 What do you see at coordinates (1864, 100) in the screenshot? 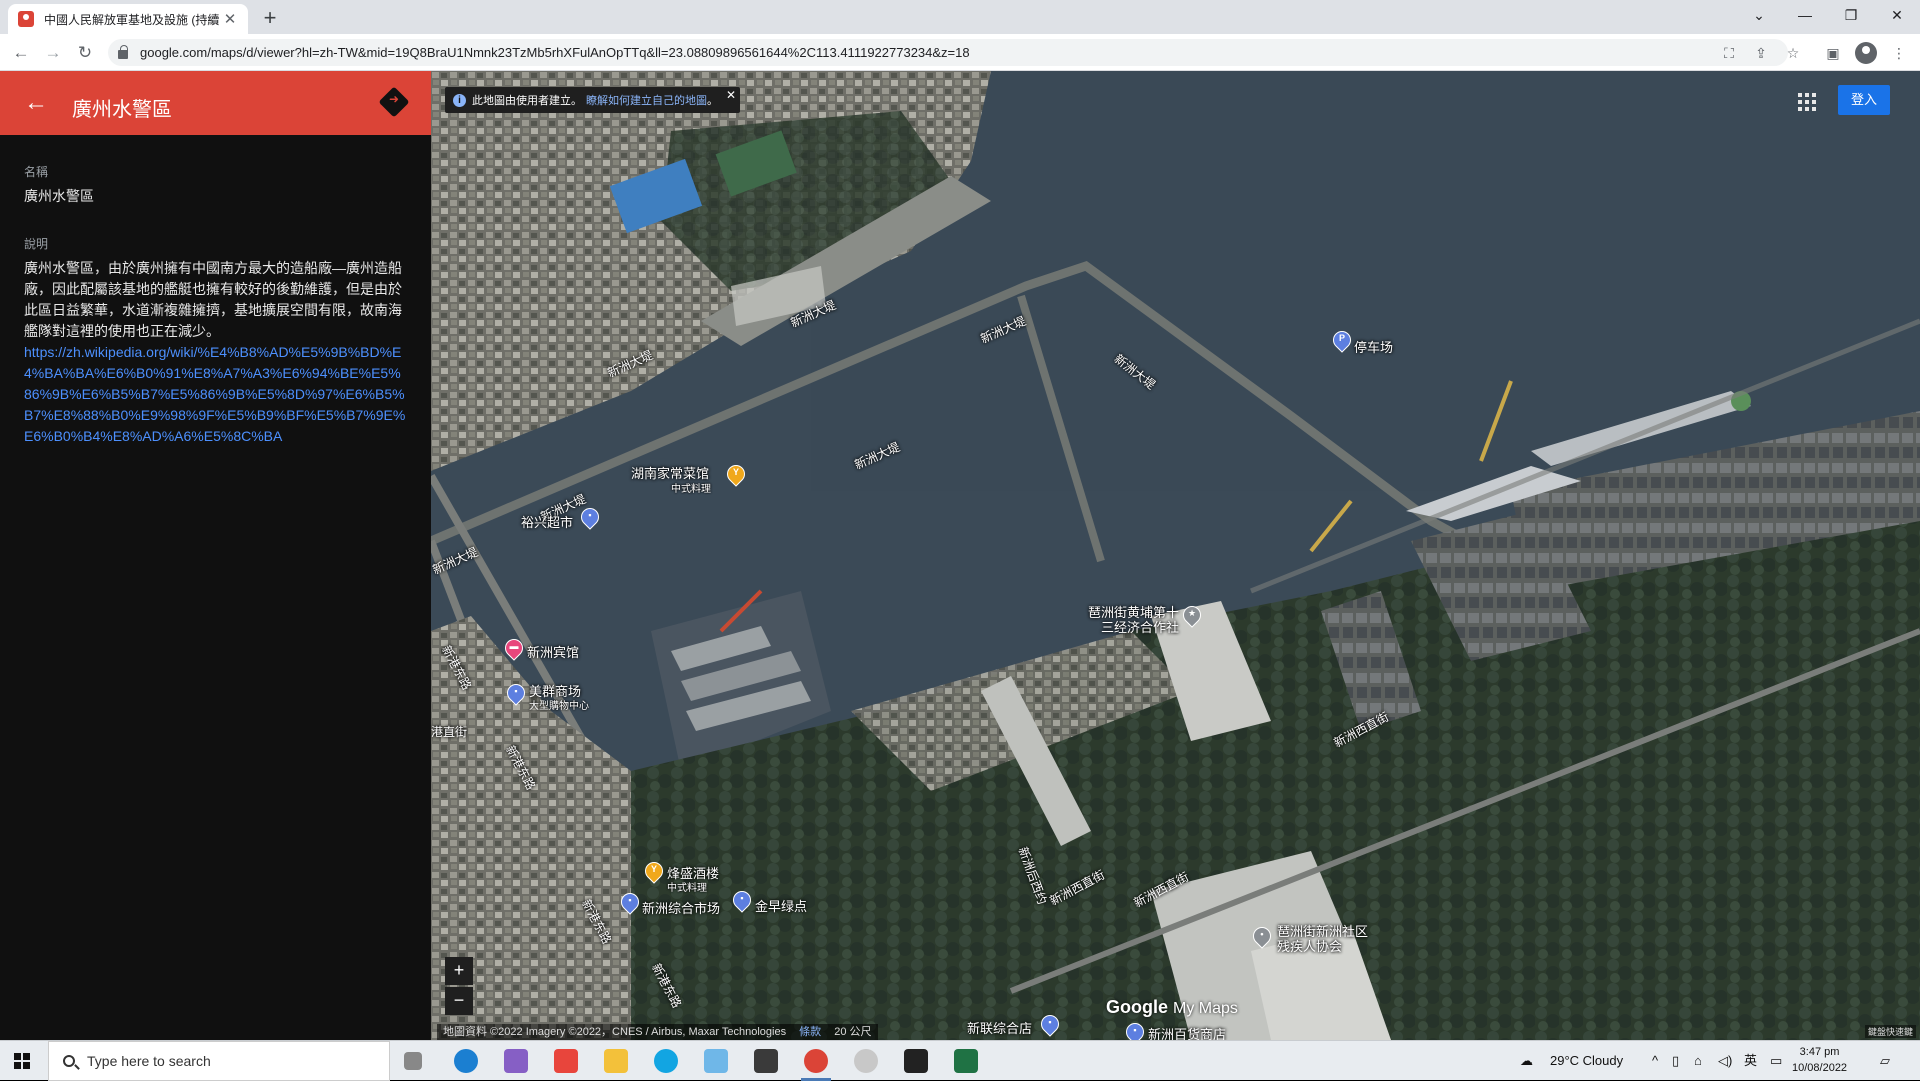
I see `sign-in-button: 登入` at bounding box center [1864, 100].